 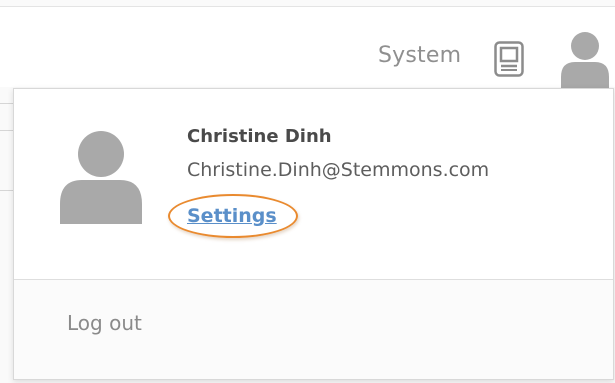 I want to click on system-menu-label: System, so click(x=419, y=55).